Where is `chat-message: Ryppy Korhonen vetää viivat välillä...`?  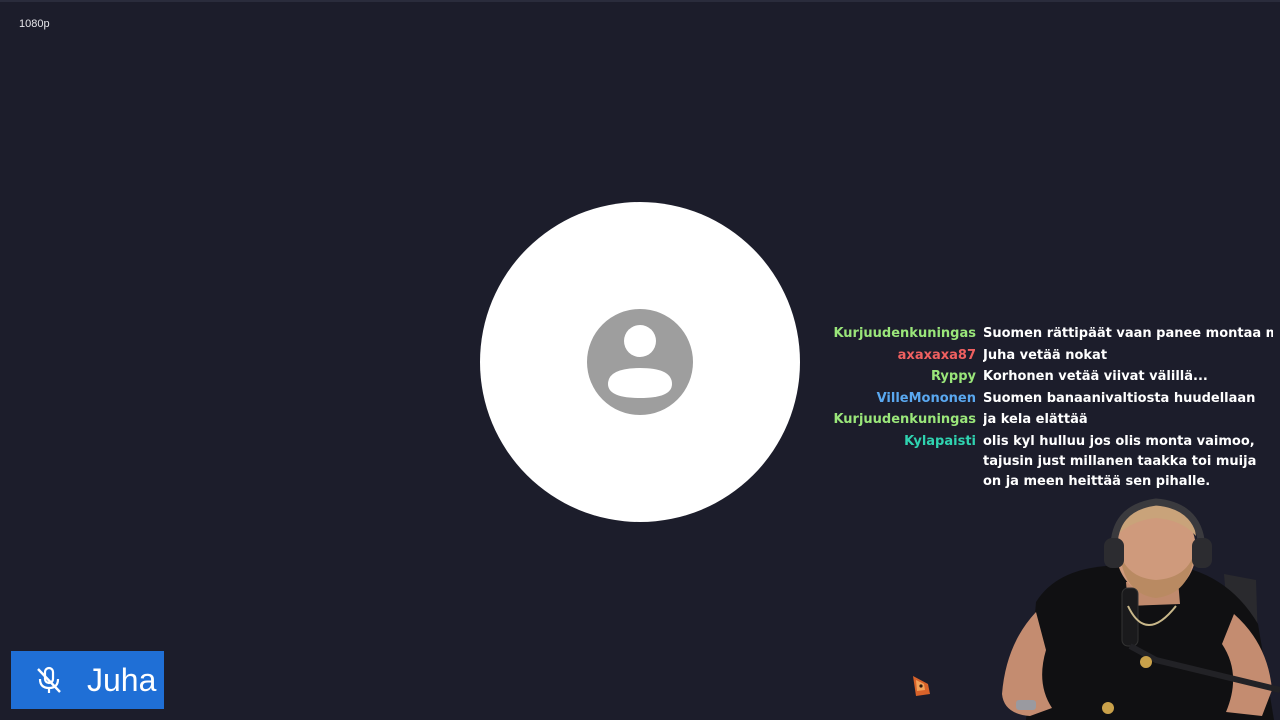 chat-message: Ryppy Korhonen vetää viivat välillä... is located at coordinates (1038, 377).